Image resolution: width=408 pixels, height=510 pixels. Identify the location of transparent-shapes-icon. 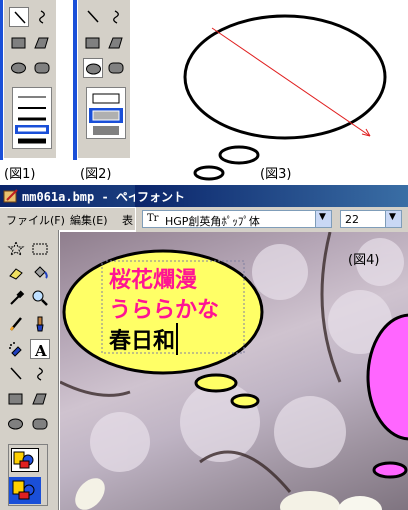
(23, 490).